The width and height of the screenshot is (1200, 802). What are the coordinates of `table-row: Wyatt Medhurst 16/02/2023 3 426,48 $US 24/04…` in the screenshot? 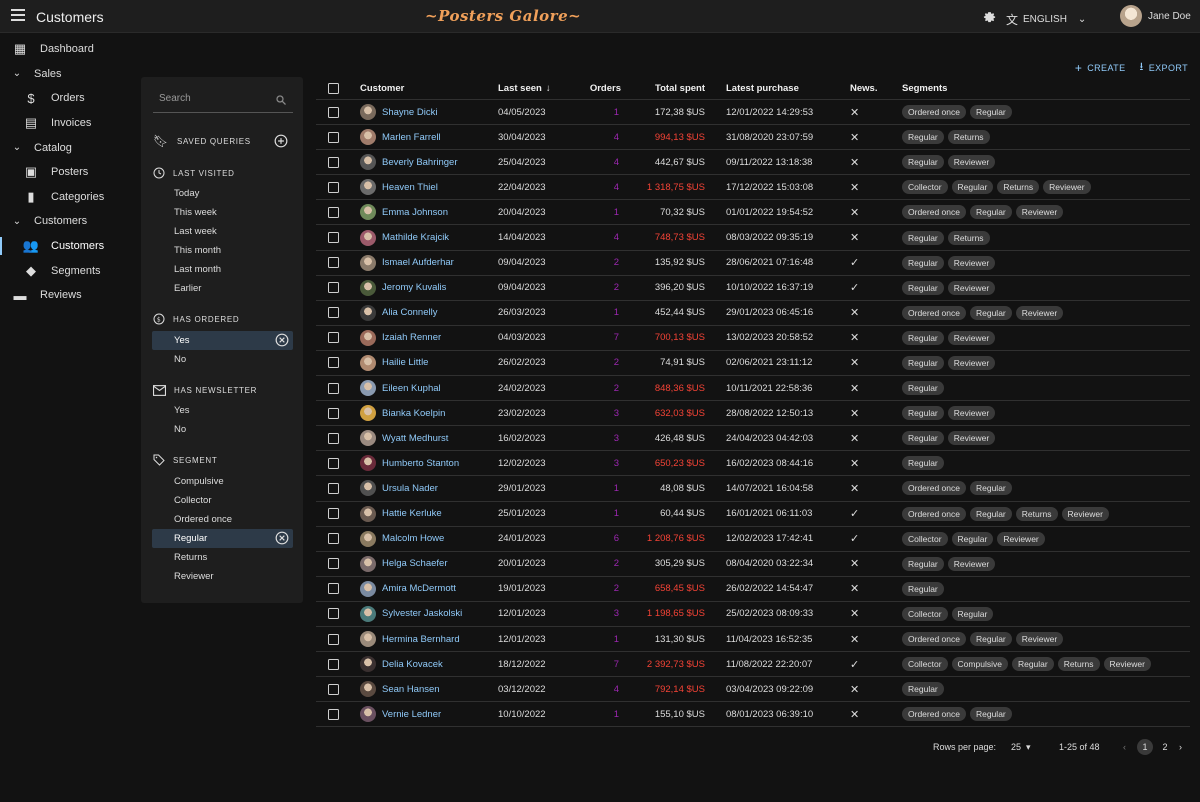 It's located at (753, 439).